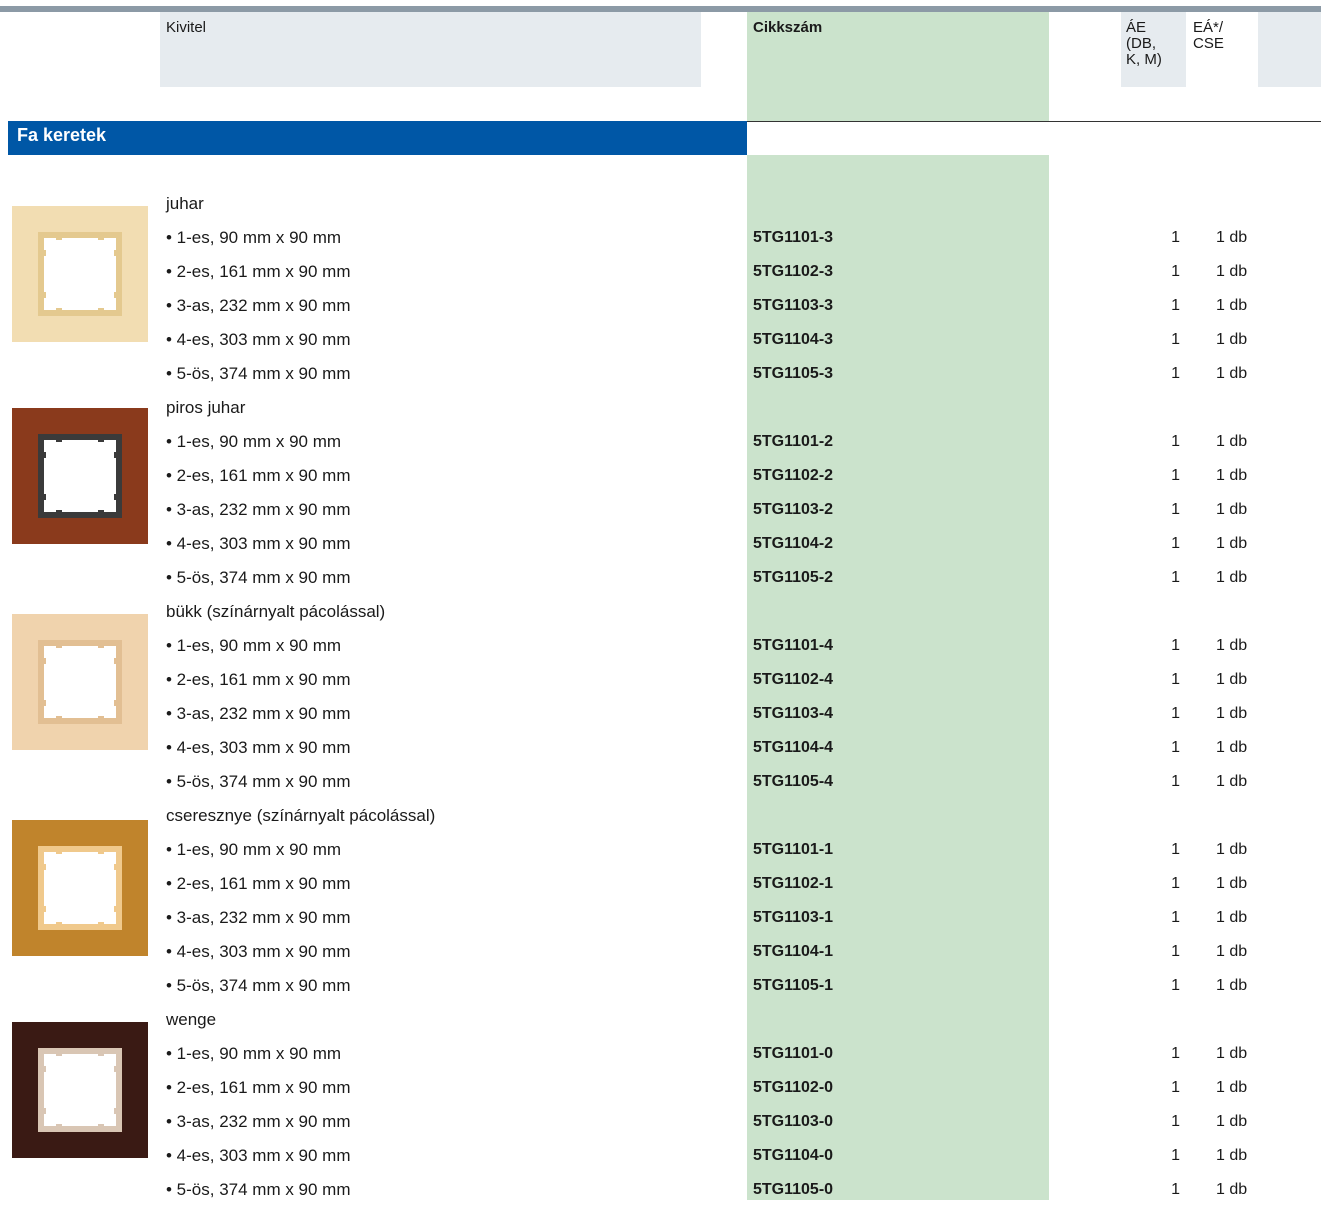 This screenshot has height=1207, width=1321. I want to click on table-row: • 3-as, 232 mm x 90 mm 5TG1103-0 1 1 db, so click(660, 1122).